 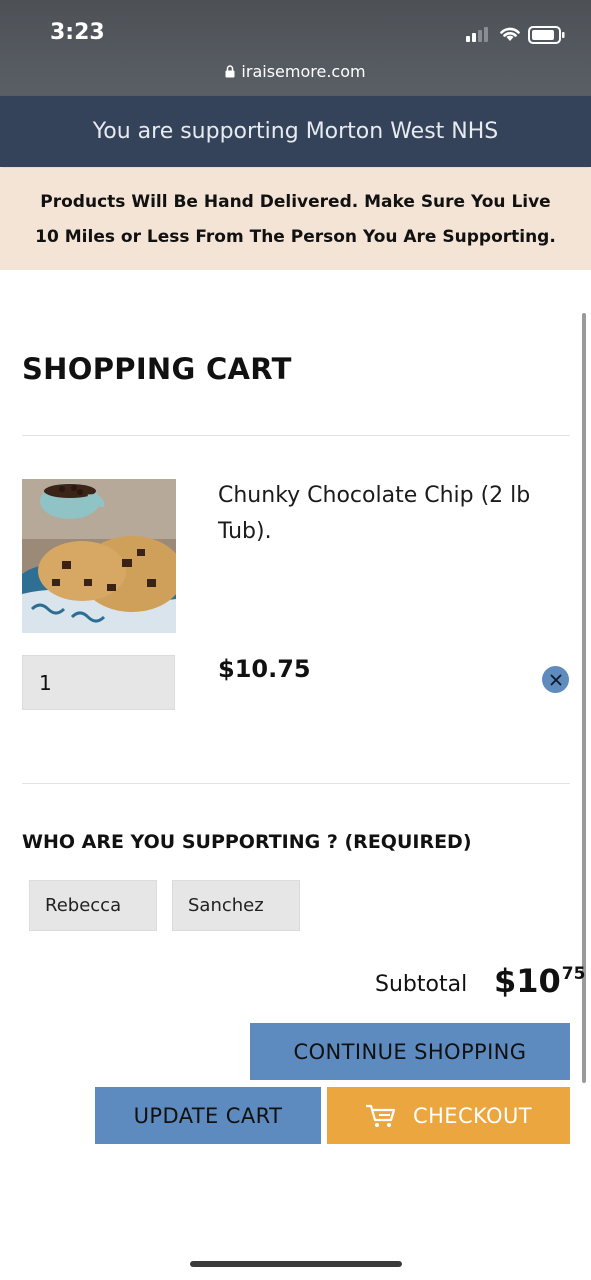 I want to click on shopping-cart-icon, so click(x=381, y=1116).